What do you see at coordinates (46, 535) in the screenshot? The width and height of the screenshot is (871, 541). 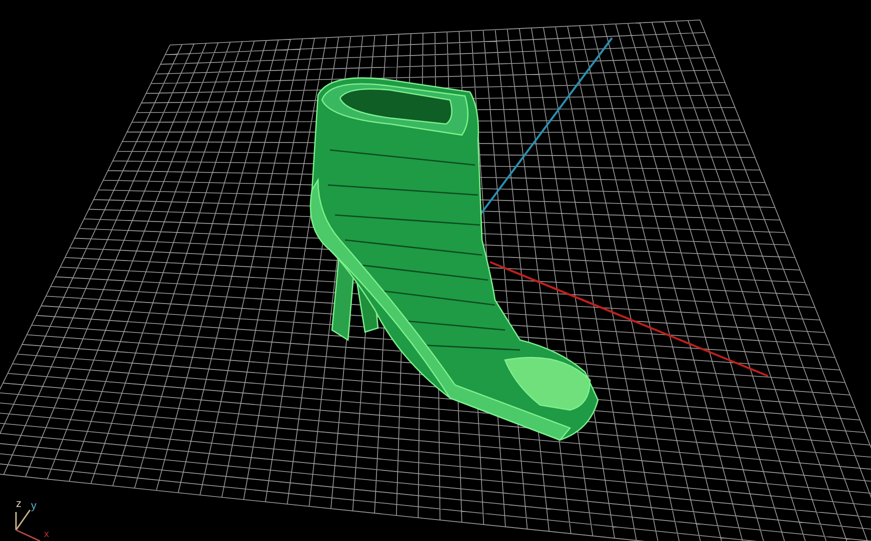 I see `x-axis-label: x` at bounding box center [46, 535].